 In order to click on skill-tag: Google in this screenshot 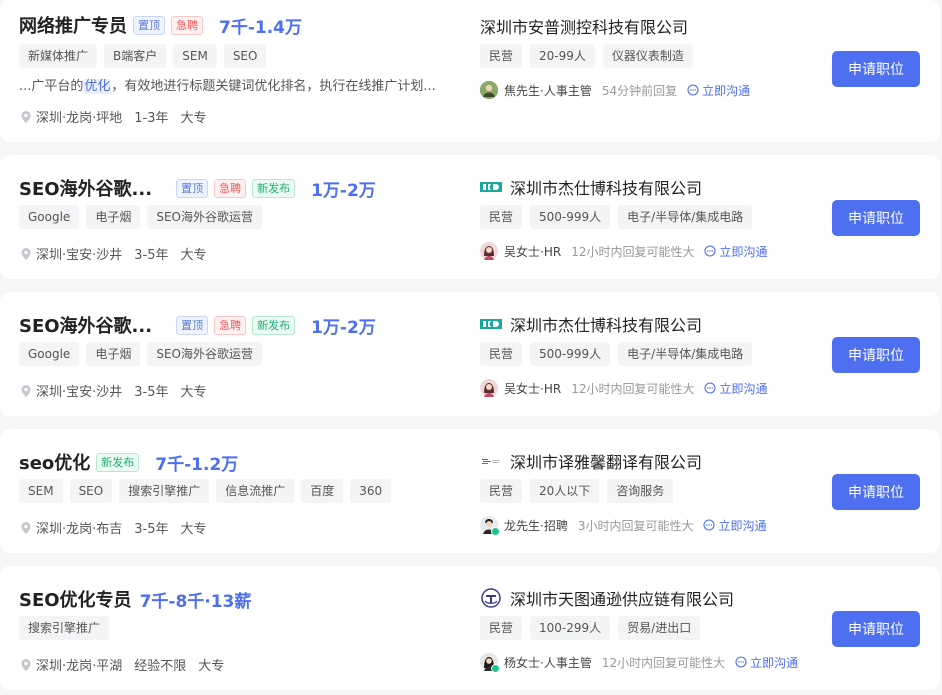, I will do `click(49, 217)`.